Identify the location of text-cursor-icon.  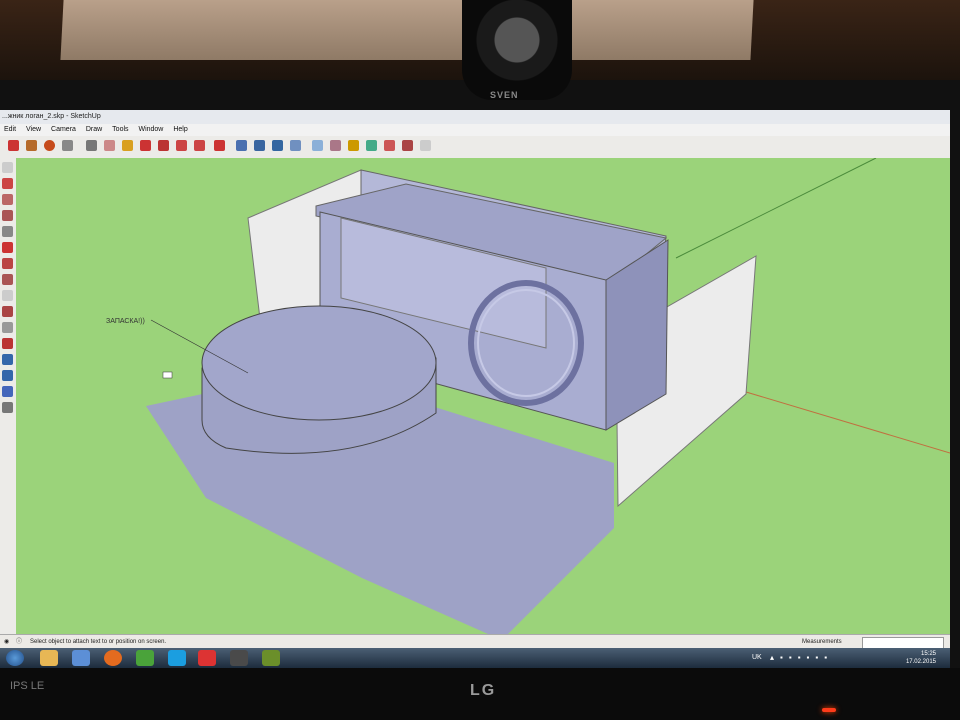
(167, 375).